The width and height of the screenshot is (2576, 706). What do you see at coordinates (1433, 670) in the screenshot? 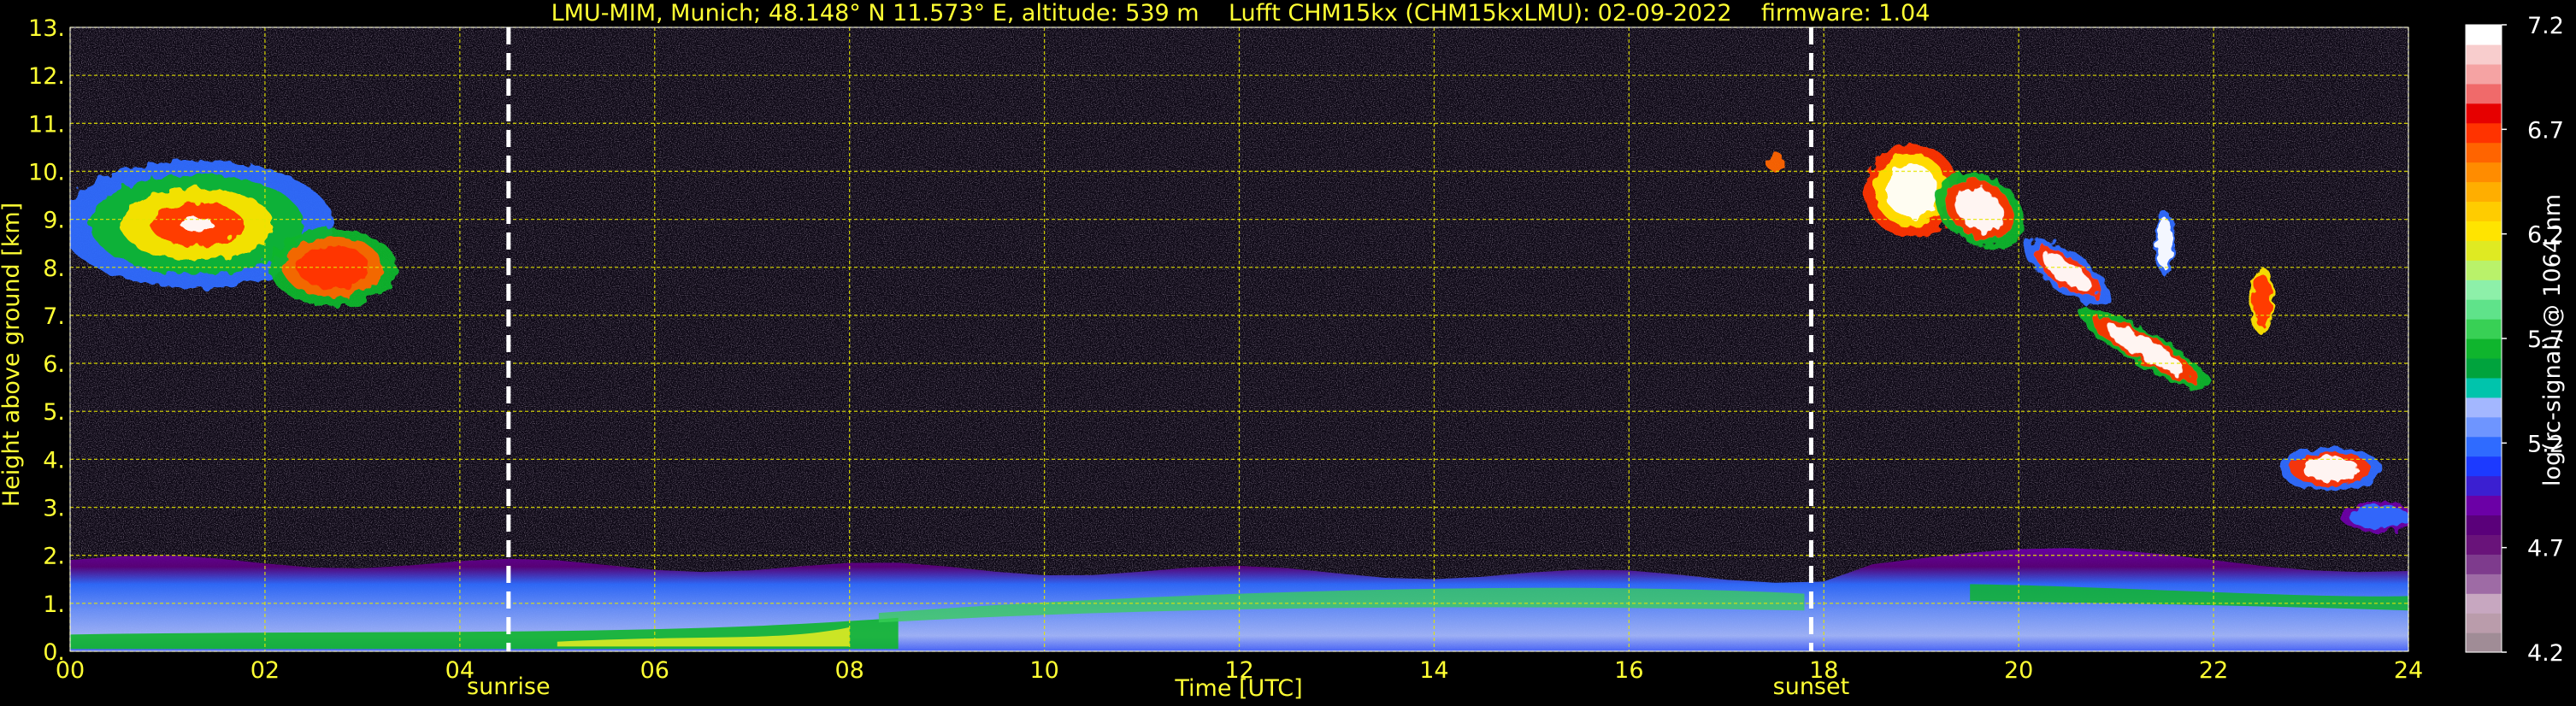
I see `x-tick-label: 14` at bounding box center [1433, 670].